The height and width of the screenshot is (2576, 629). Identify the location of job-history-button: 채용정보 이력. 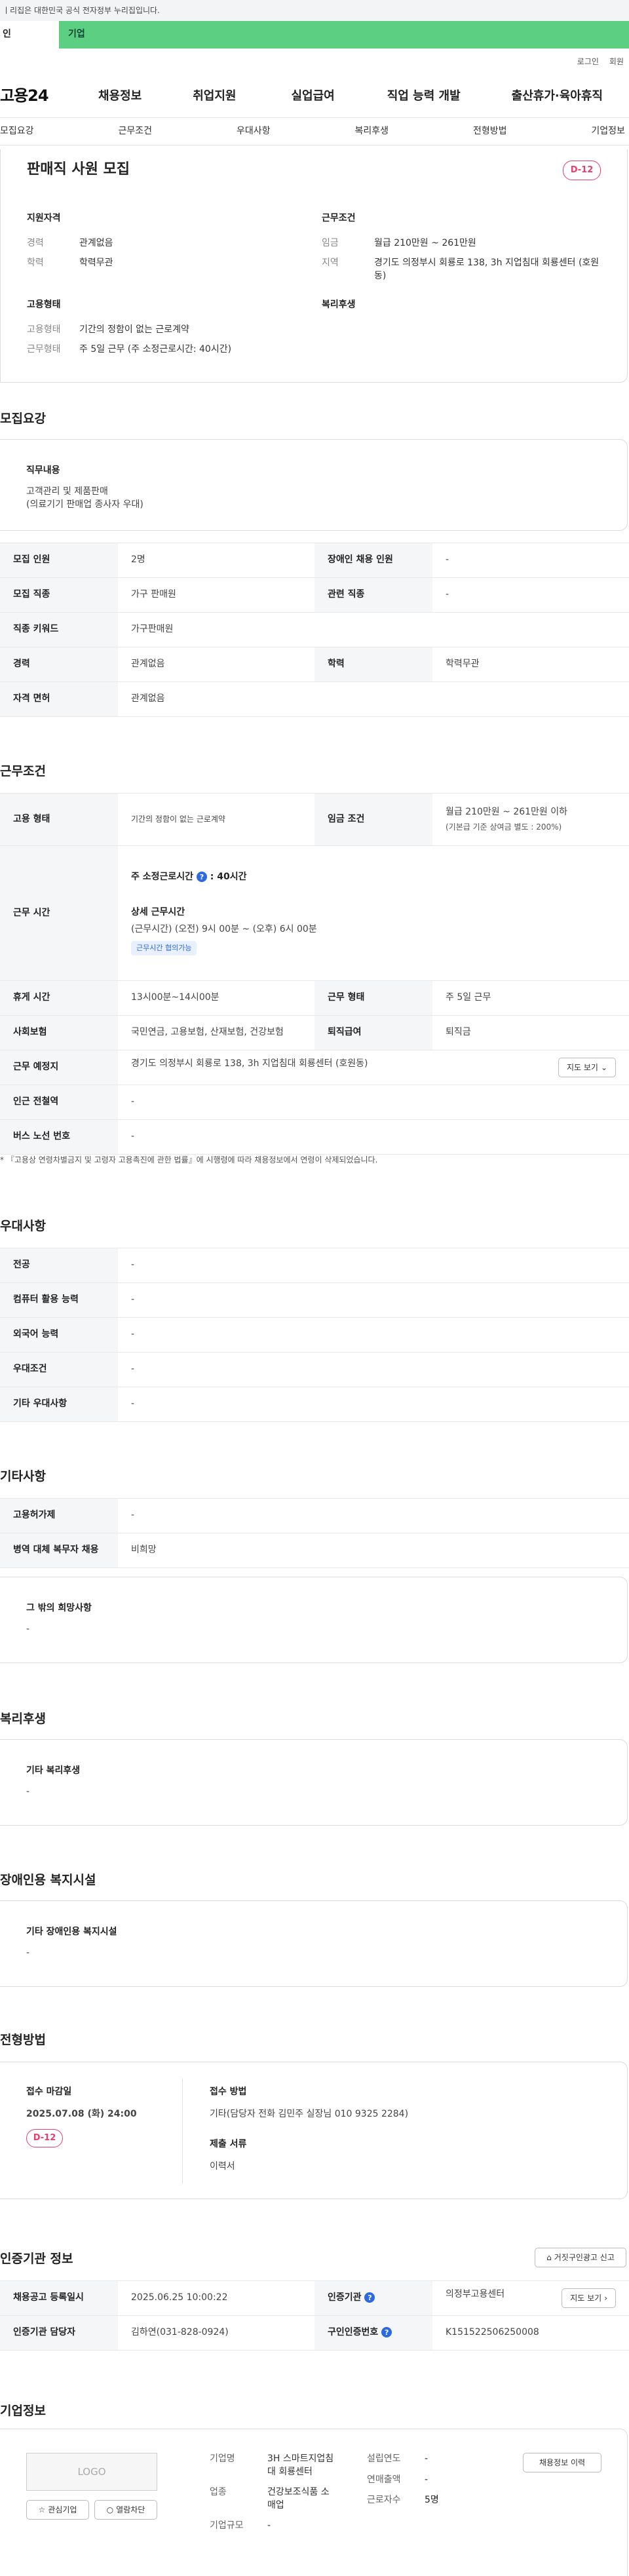
(562, 2462).